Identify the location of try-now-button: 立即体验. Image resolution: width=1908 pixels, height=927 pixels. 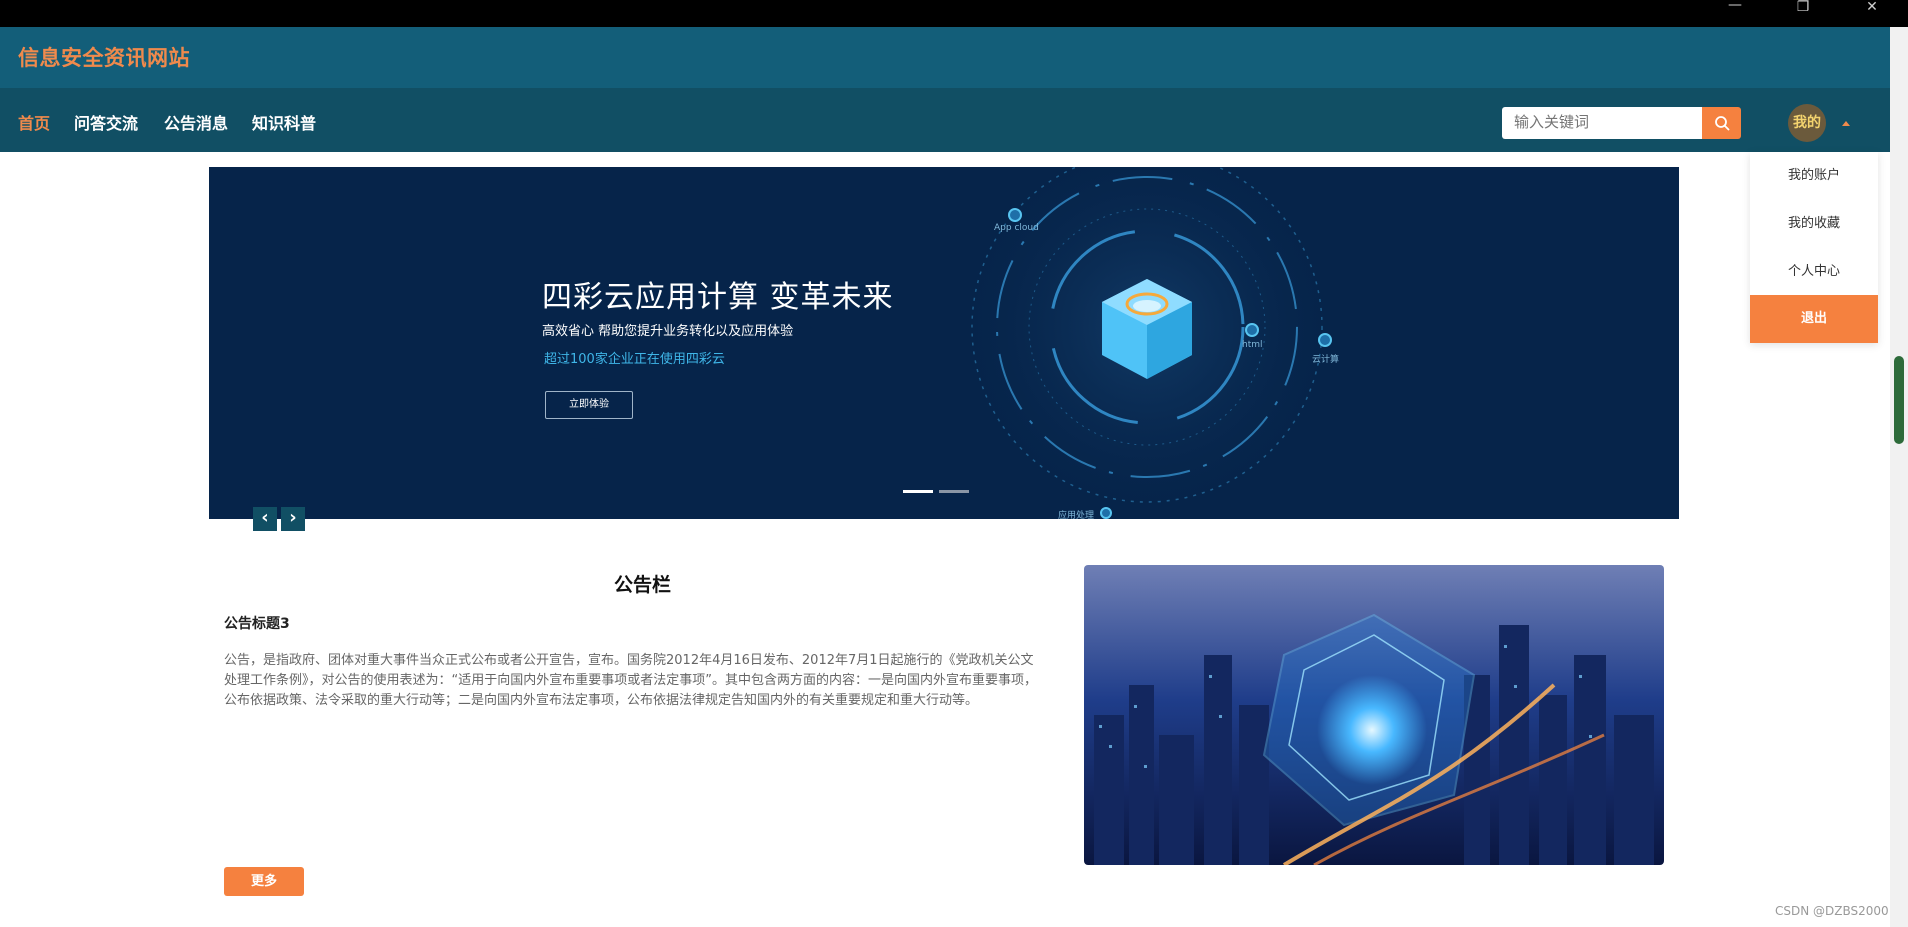
(589, 405).